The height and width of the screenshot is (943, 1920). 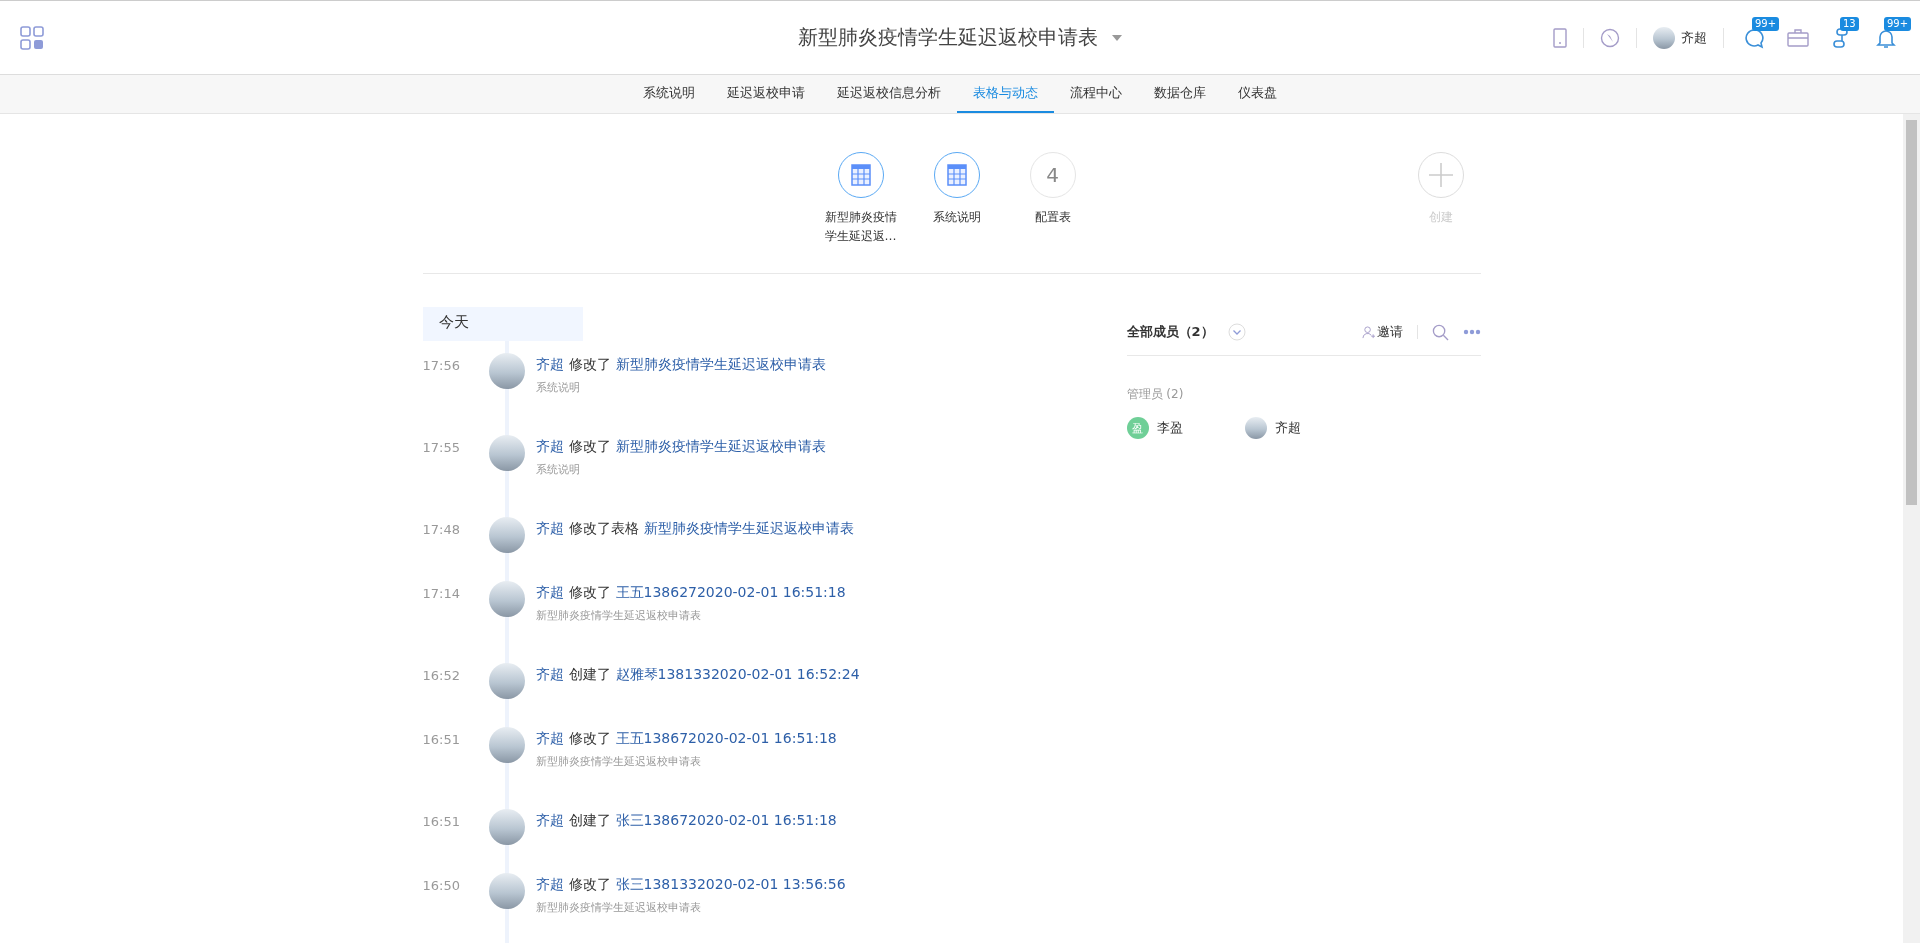 I want to click on app-grid-icon, so click(x=32, y=37).